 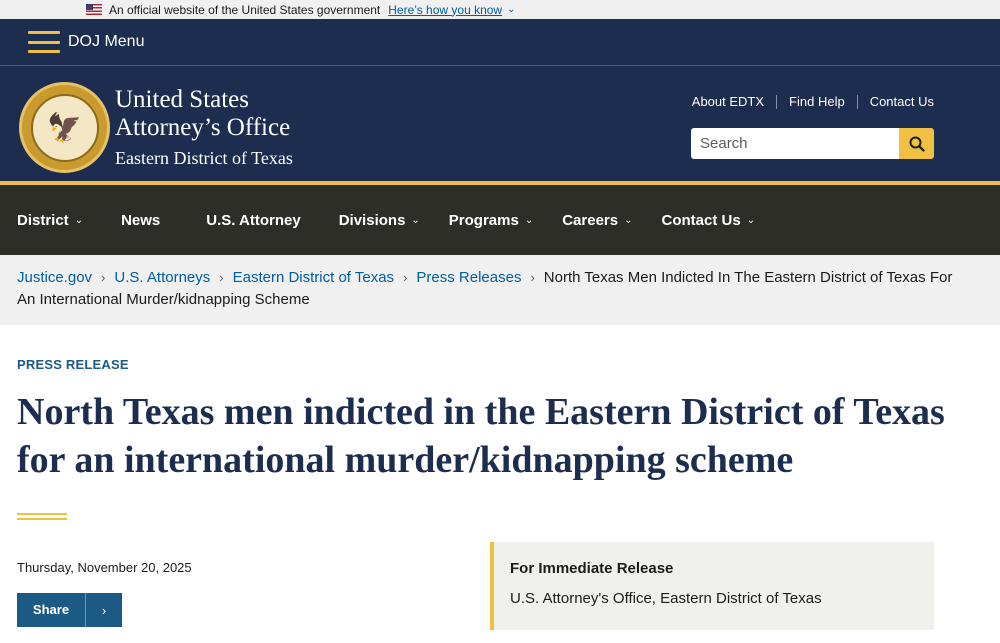 I want to click on share-label: Share, so click(x=51, y=610).